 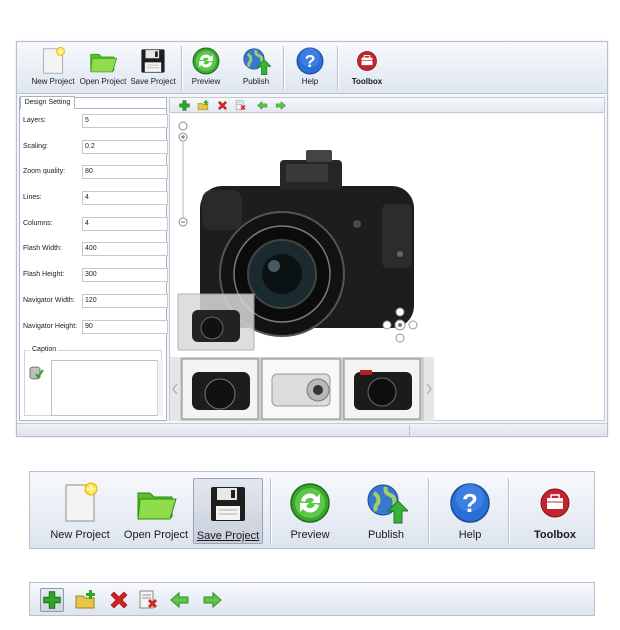 What do you see at coordinates (106, 388) in the screenshot?
I see `caption-textarea` at bounding box center [106, 388].